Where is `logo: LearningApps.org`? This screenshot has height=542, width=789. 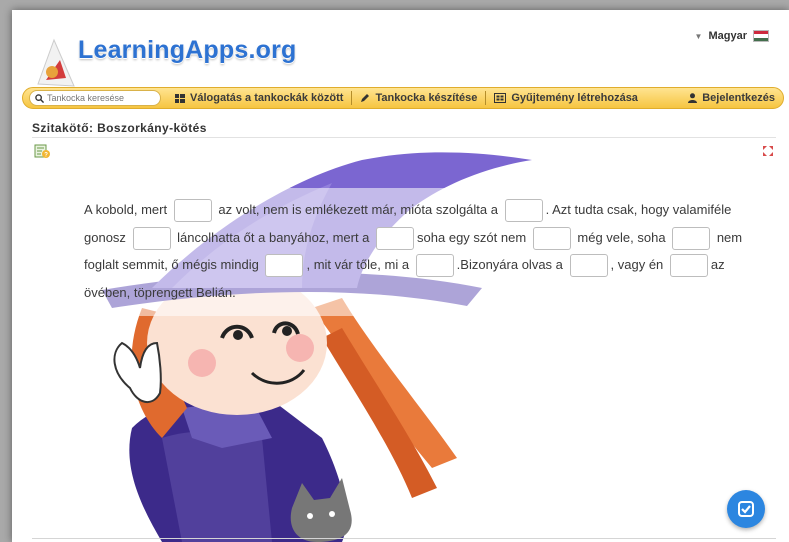
logo: LearningApps.org is located at coordinates (165, 58).